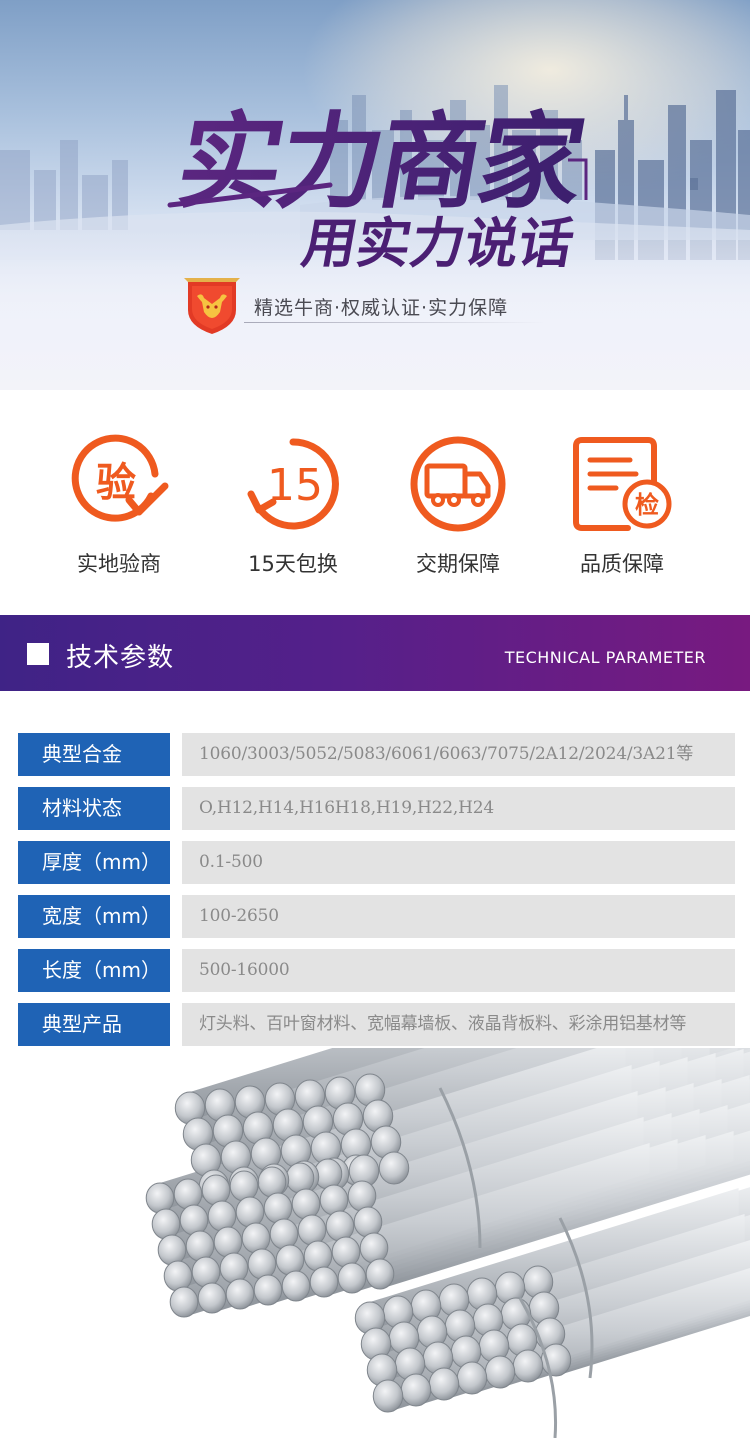  I want to click on feature-label: 15天包换, so click(293, 564).